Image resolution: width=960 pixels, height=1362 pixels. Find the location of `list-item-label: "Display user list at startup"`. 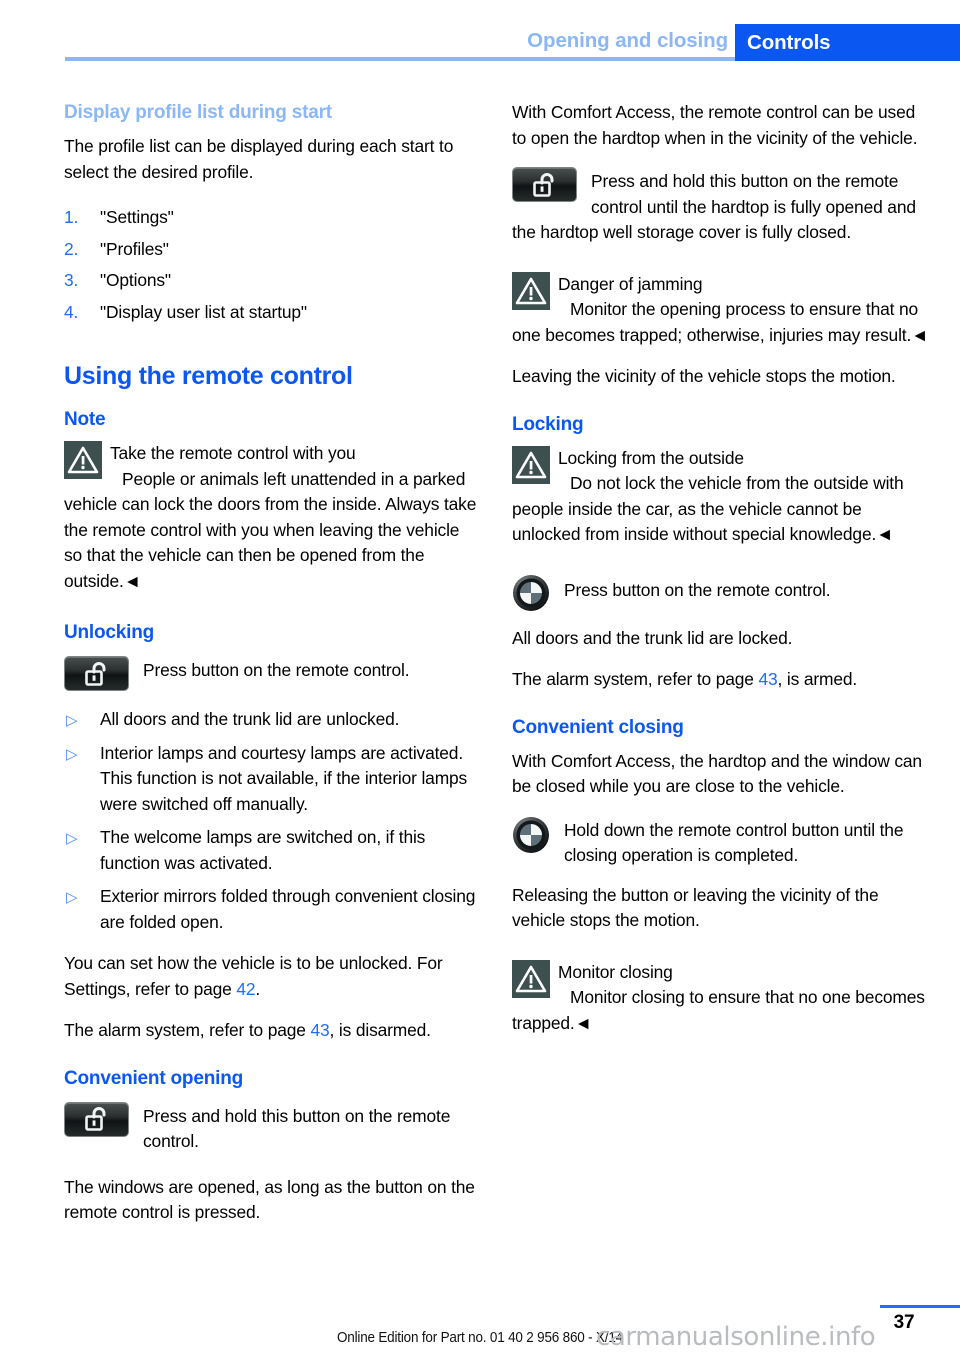

list-item-label: "Display user list at startup" is located at coordinates (203, 311).